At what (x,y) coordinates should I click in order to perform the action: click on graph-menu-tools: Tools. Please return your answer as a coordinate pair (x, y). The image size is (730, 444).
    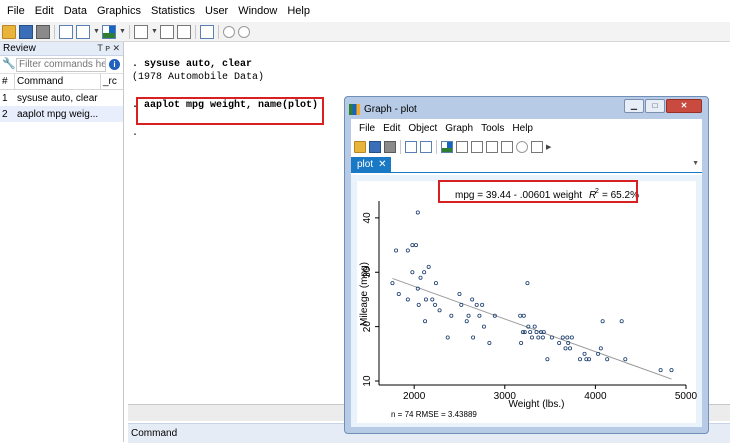
    Looking at the image, I should click on (492, 128).